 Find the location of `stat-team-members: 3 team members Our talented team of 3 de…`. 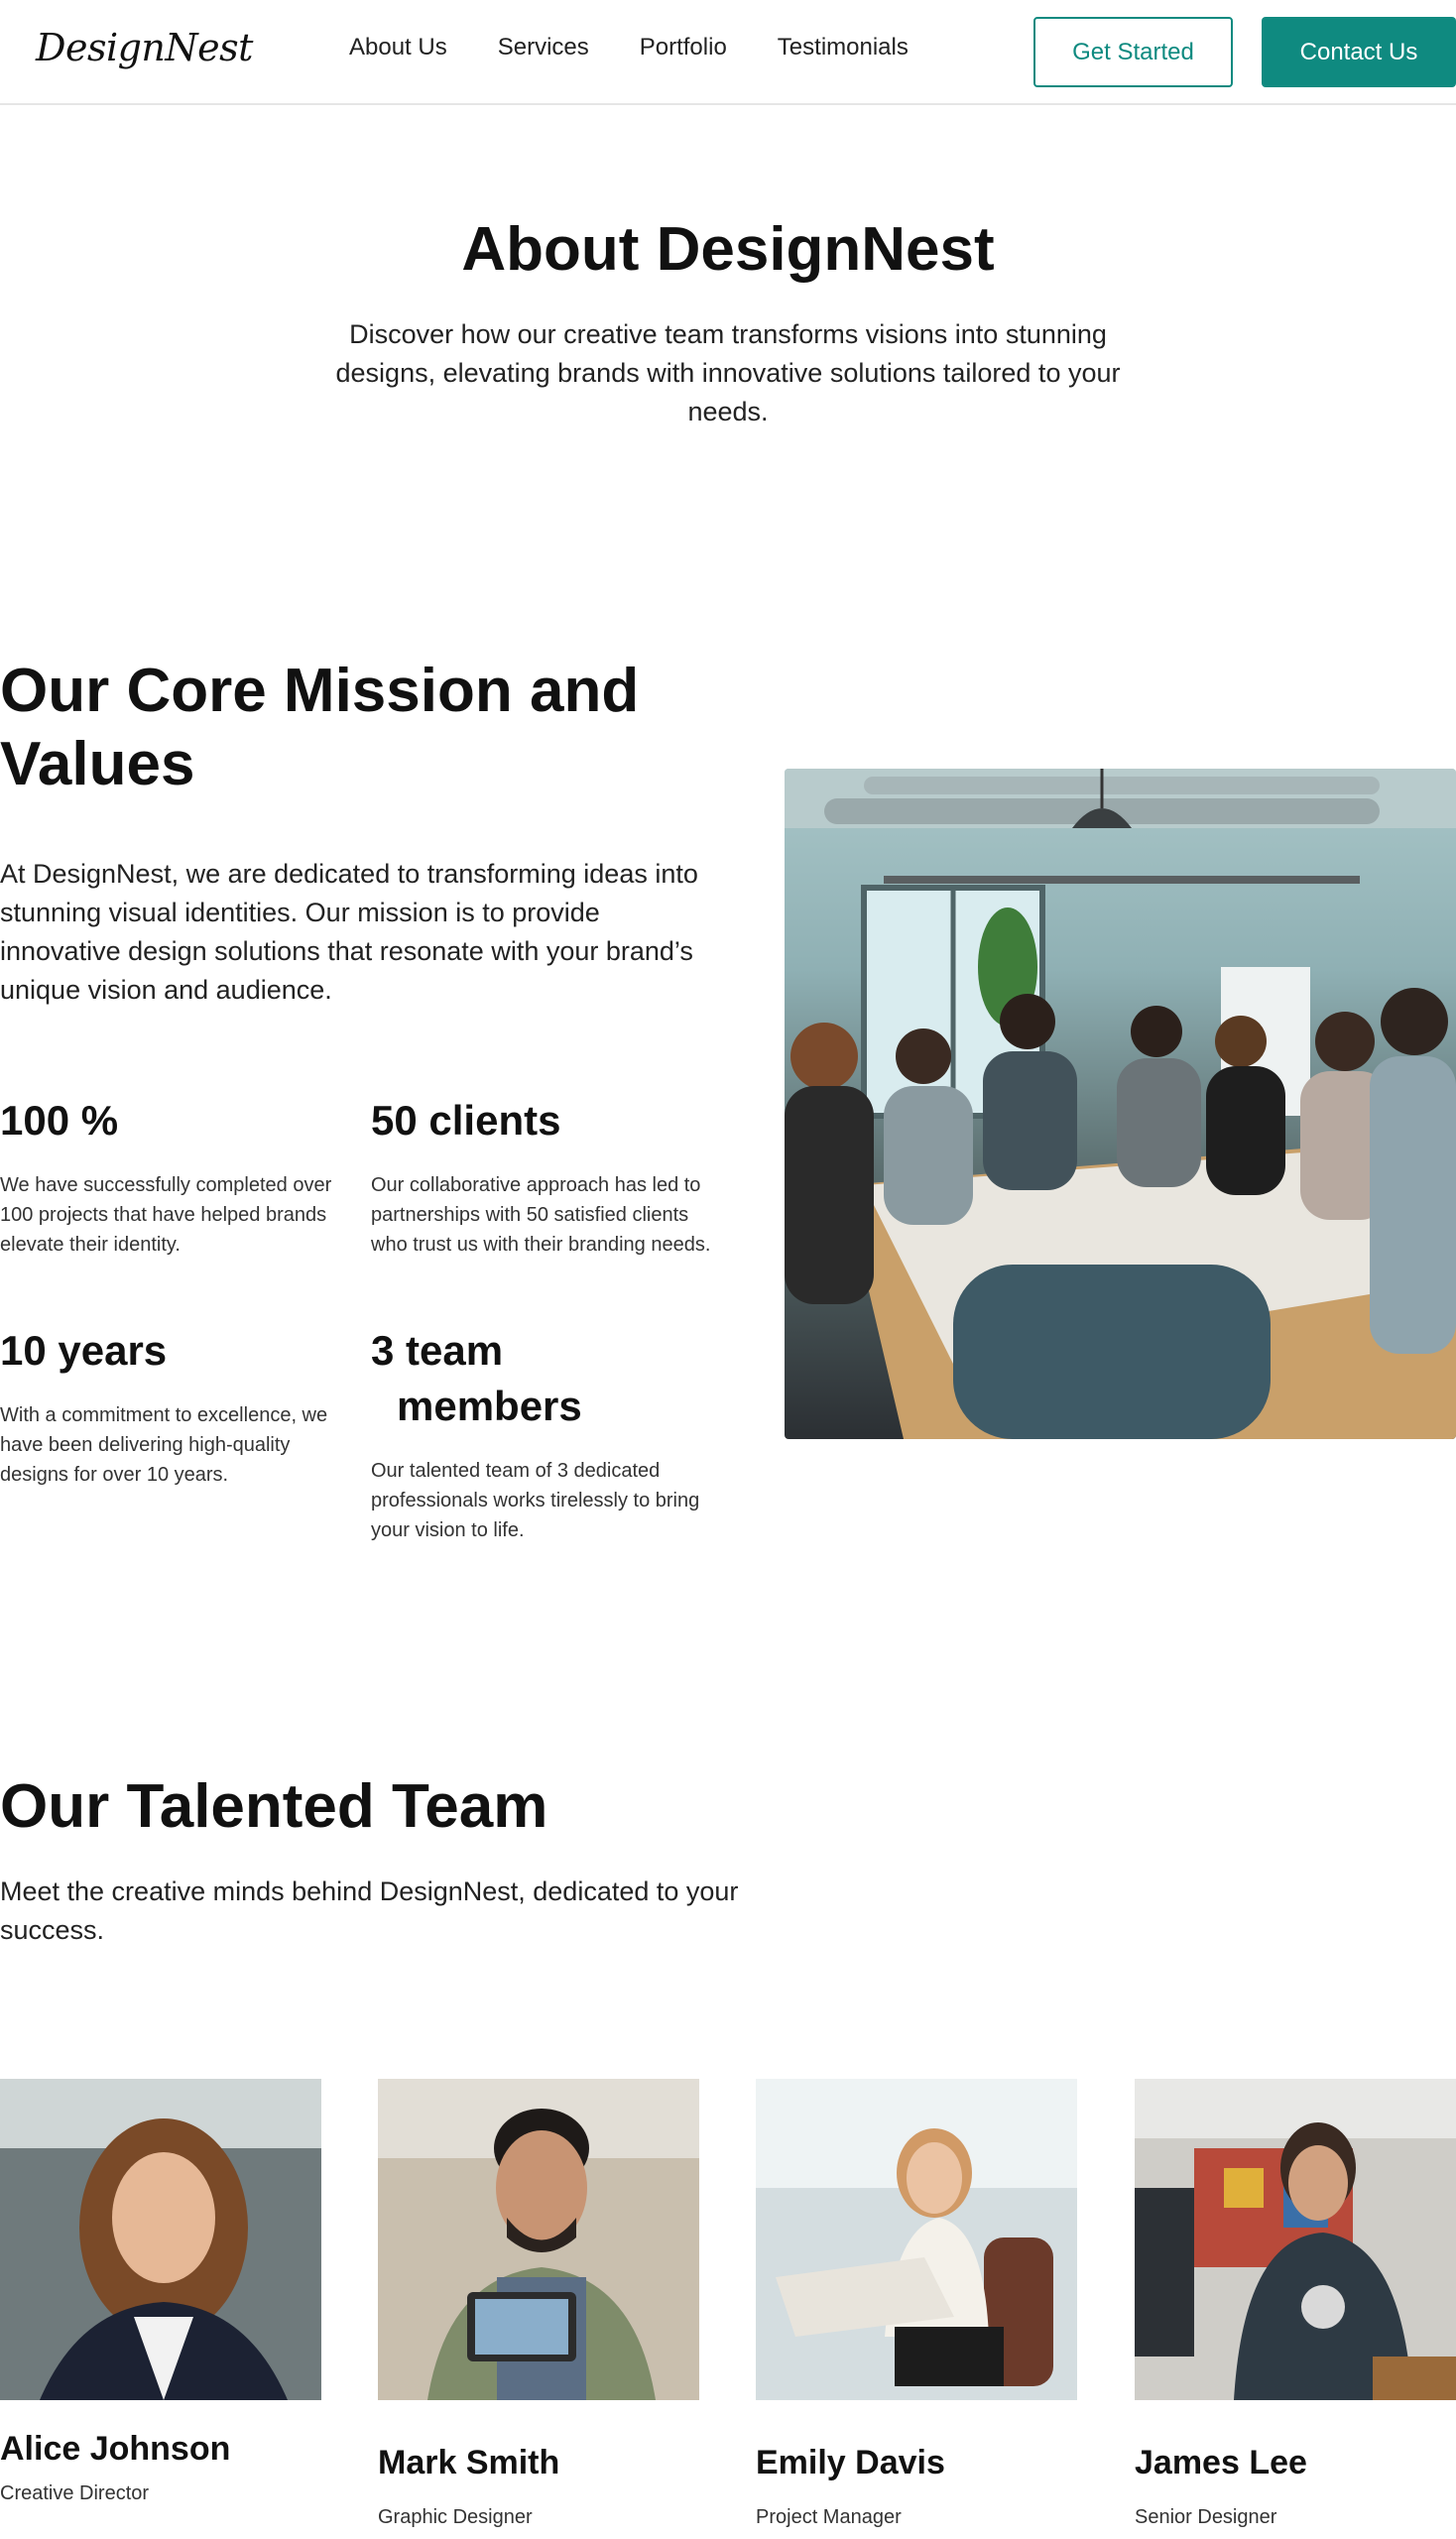

stat-team-members: 3 team members Our talented team of 3 de… is located at coordinates (544, 1434).